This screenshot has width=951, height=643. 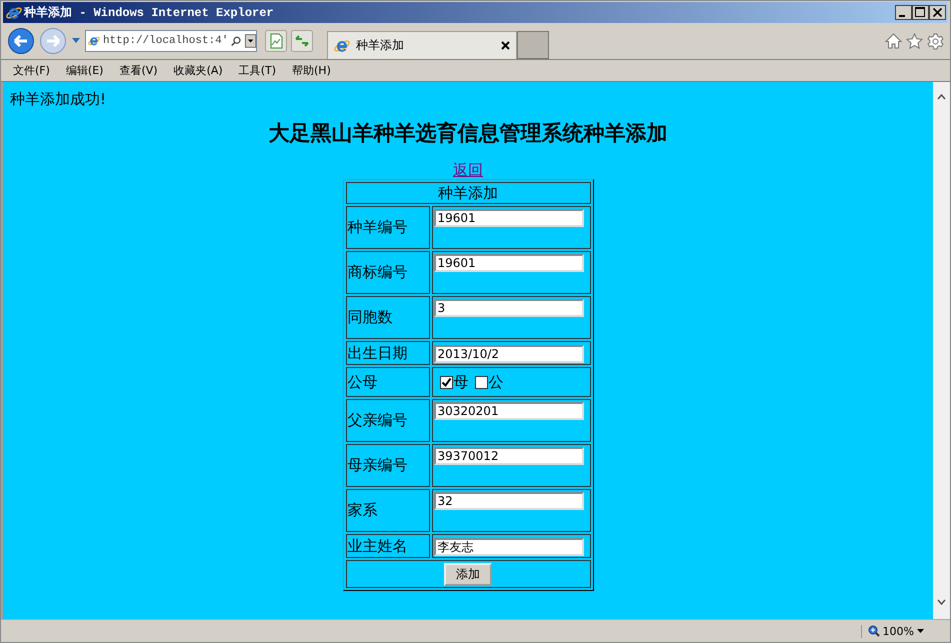 What do you see at coordinates (388, 382) in the screenshot?
I see `field-label: 公母` at bounding box center [388, 382].